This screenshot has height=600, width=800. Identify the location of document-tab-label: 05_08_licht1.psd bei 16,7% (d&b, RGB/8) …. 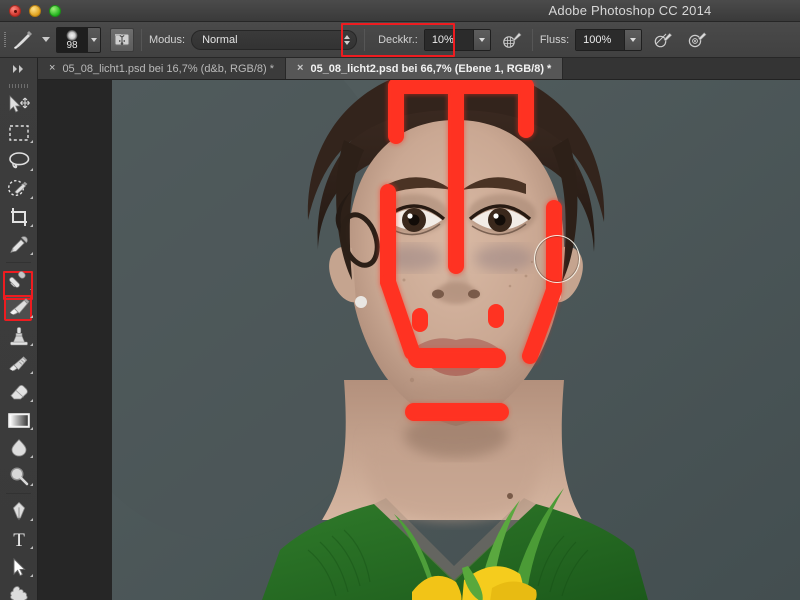
(168, 68).